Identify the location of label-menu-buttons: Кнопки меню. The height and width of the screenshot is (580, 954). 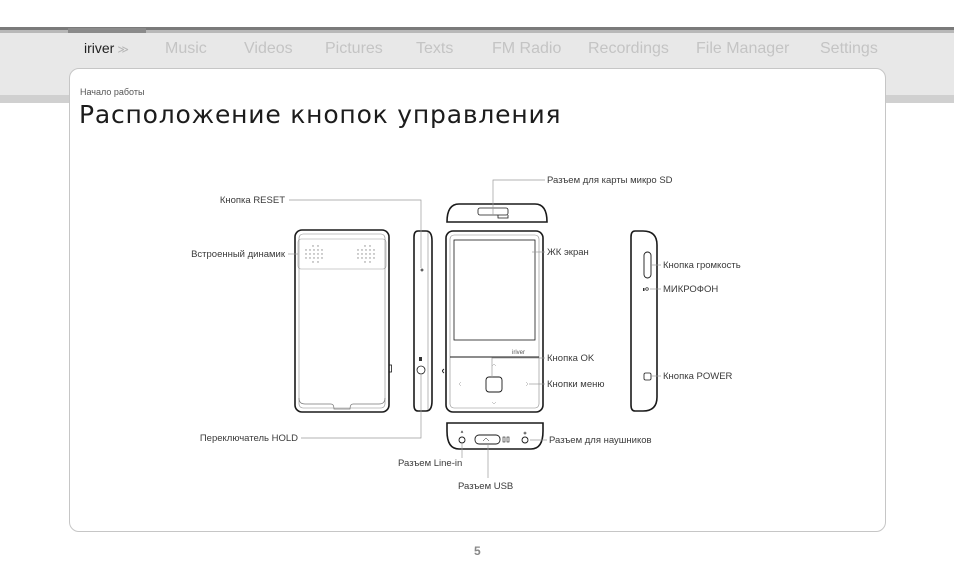
(576, 384).